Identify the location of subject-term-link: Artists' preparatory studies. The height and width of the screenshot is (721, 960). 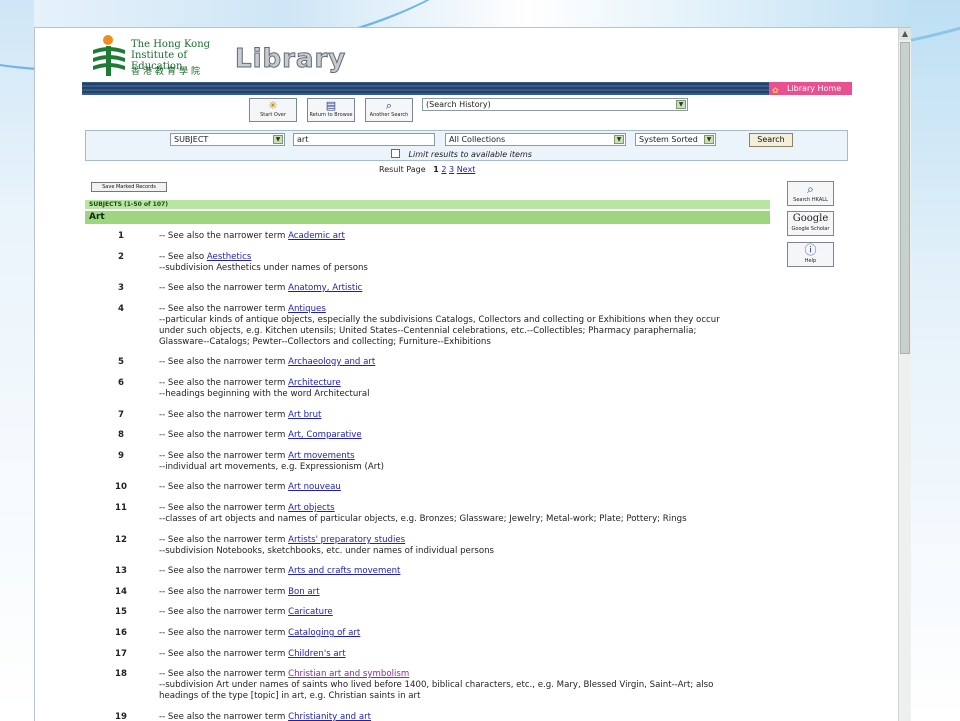
(346, 540).